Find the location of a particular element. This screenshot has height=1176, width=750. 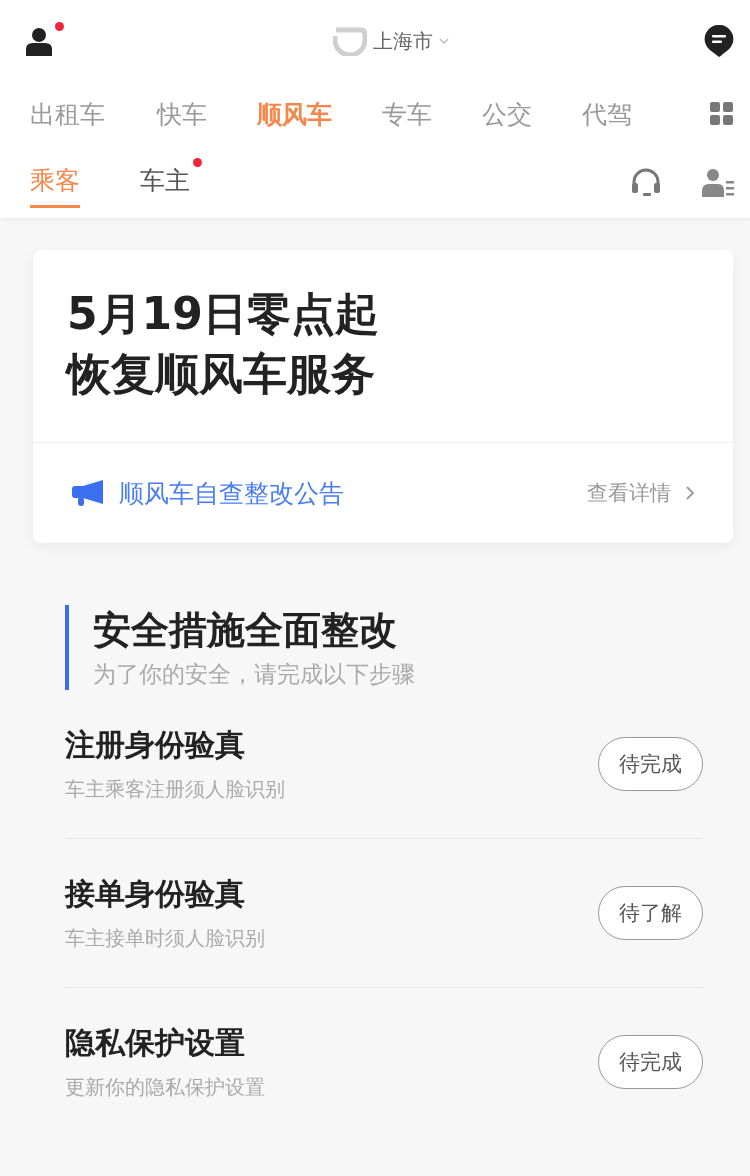

headset-icon is located at coordinates (646, 182).